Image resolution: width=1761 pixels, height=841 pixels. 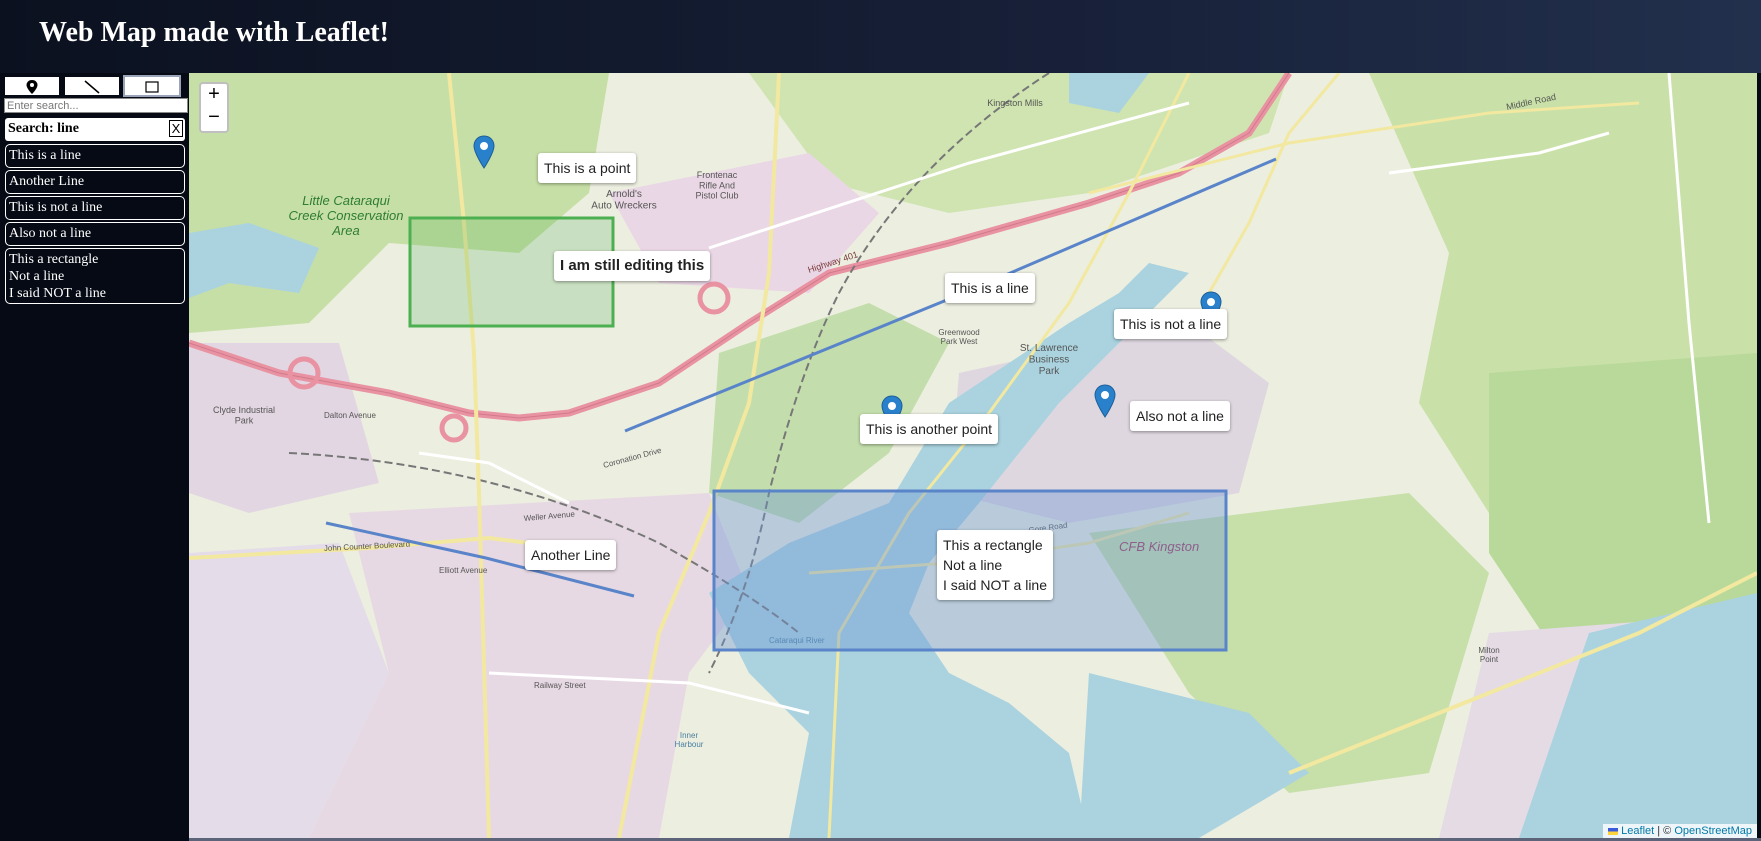 I want to click on tooltip-editing: I am still editing this, so click(x=632, y=266).